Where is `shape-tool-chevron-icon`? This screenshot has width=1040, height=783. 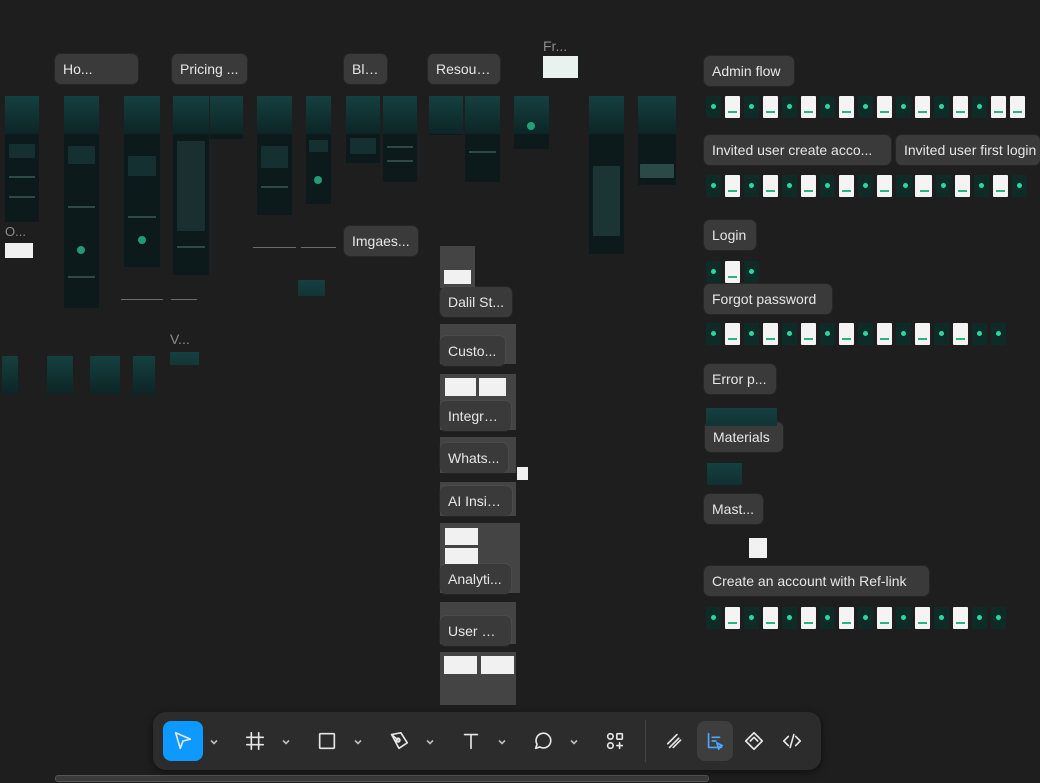 shape-tool-chevron-icon is located at coordinates (358, 739).